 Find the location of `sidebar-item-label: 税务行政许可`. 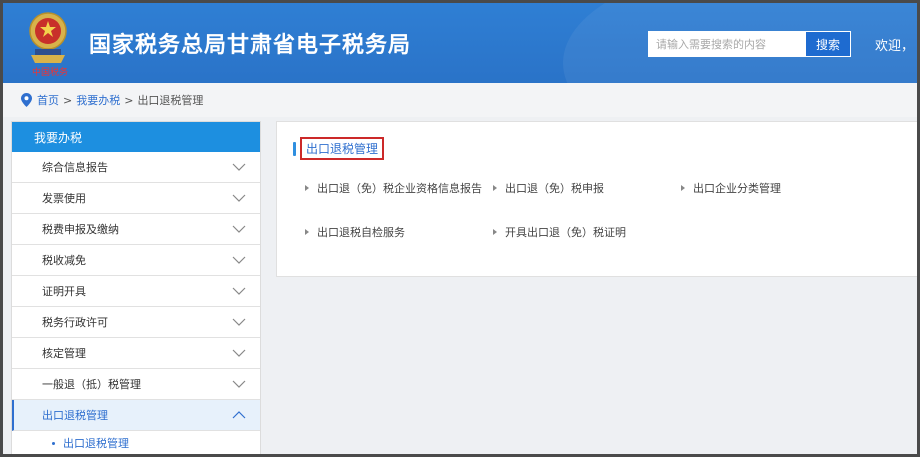

sidebar-item-label: 税务行政许可 is located at coordinates (75, 322).